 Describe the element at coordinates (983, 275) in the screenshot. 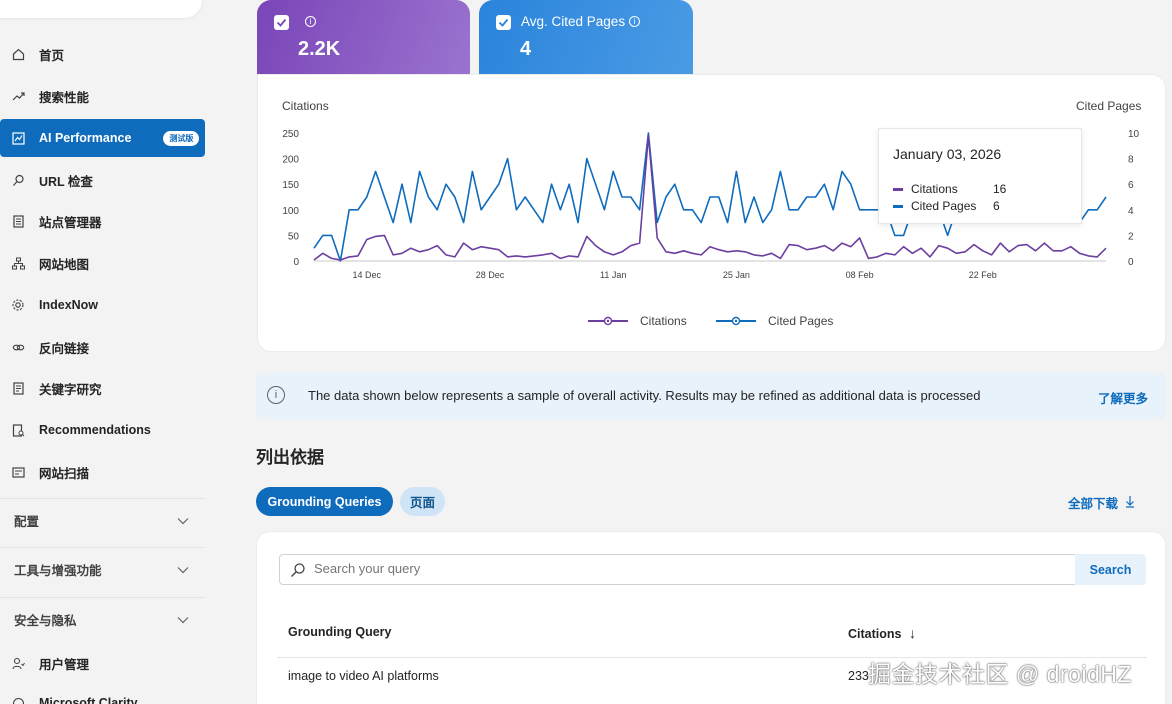

I see `x-tick-label: 22 Feb` at that location.